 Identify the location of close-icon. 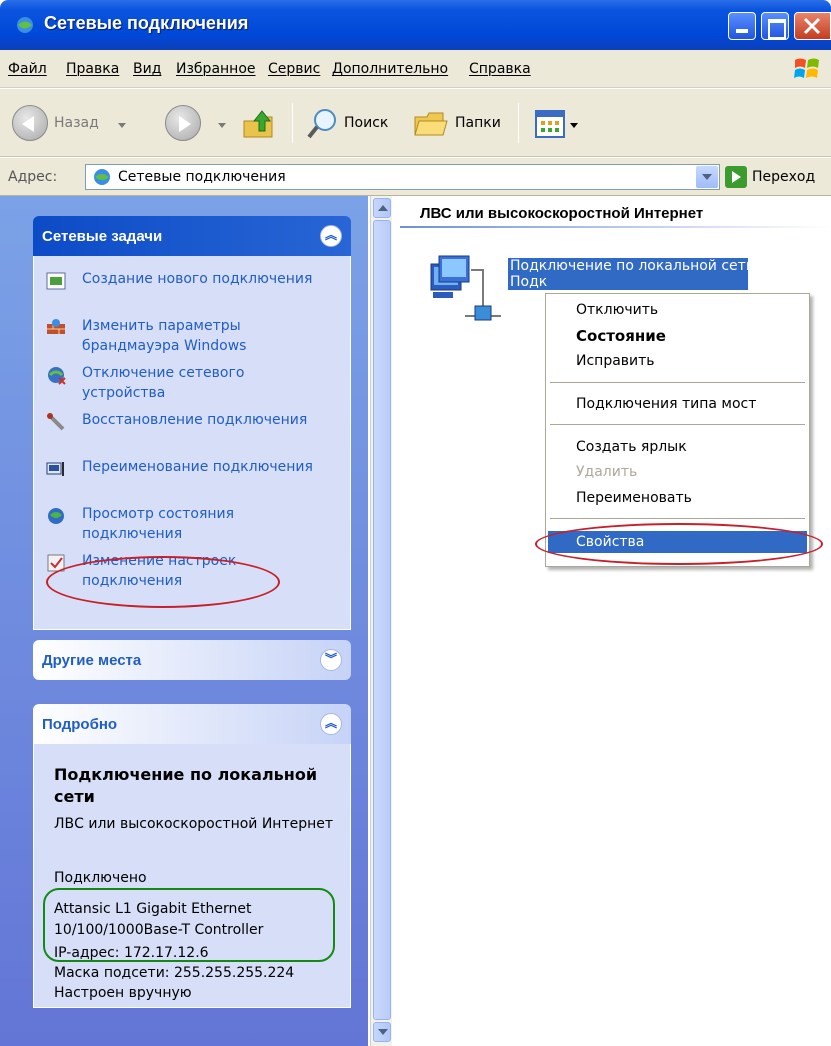
(812, 26).